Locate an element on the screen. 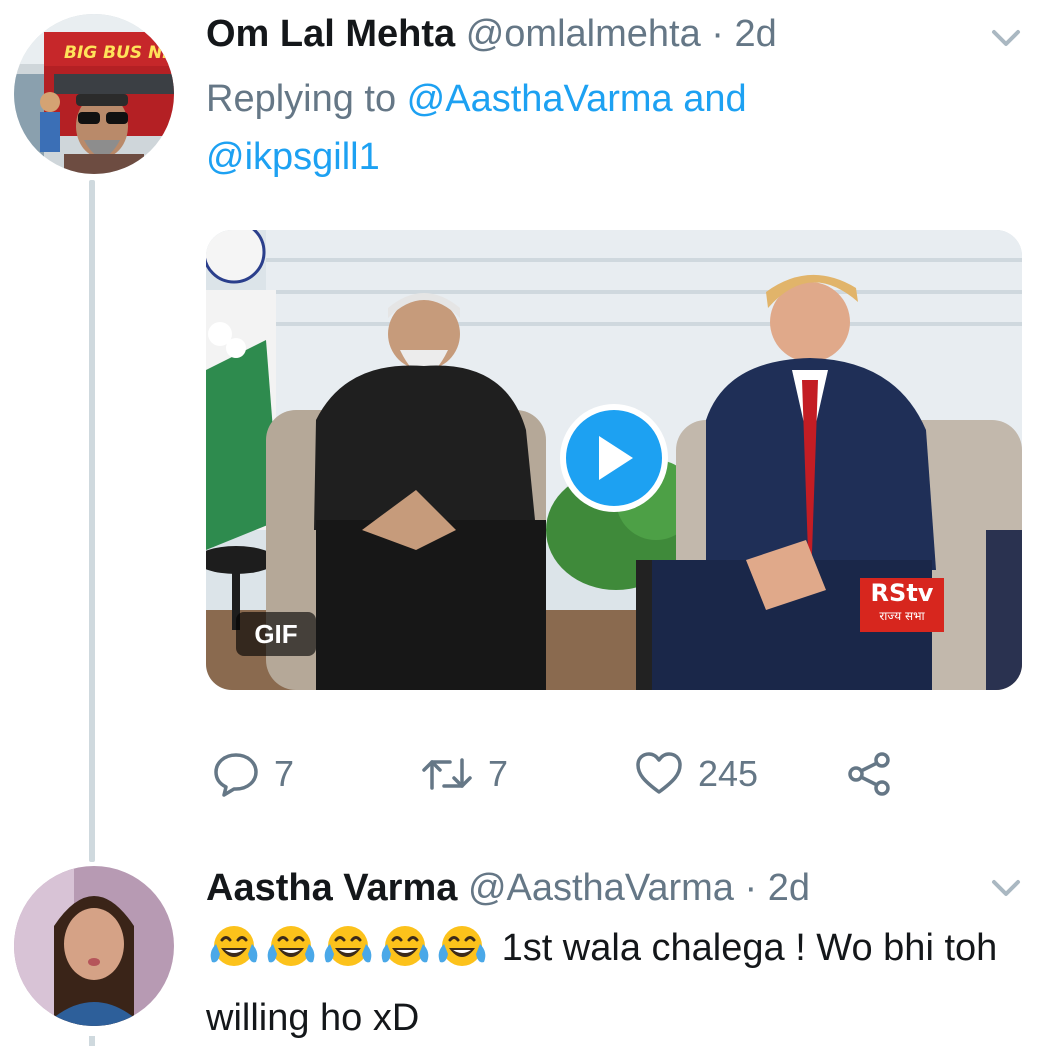  share-icon is located at coordinates (869, 774).